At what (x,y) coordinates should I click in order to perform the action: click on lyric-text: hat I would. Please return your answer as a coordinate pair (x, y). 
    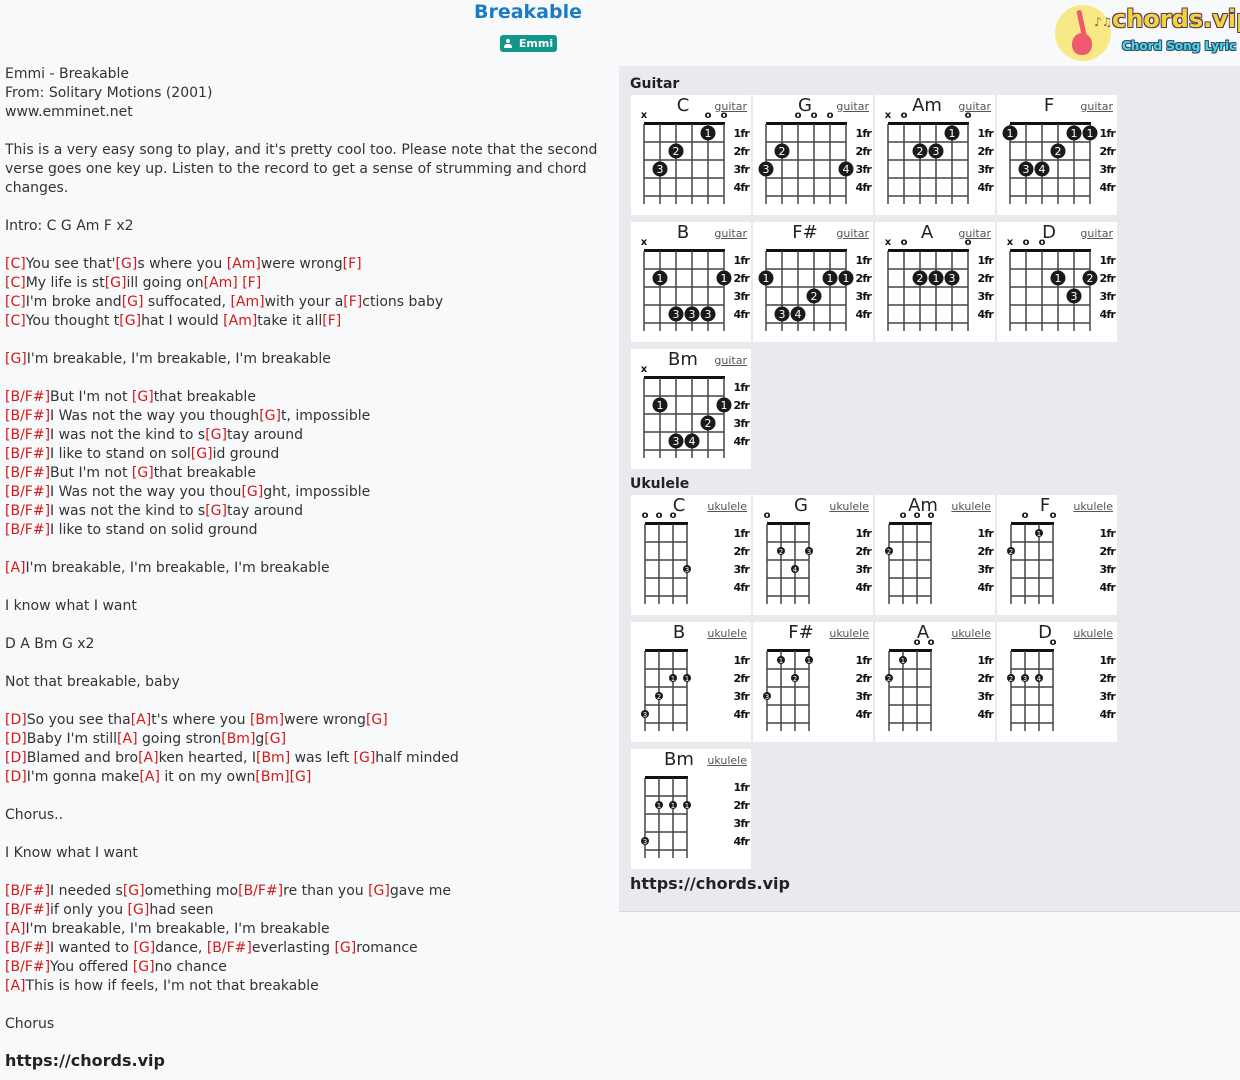
    Looking at the image, I should click on (182, 321).